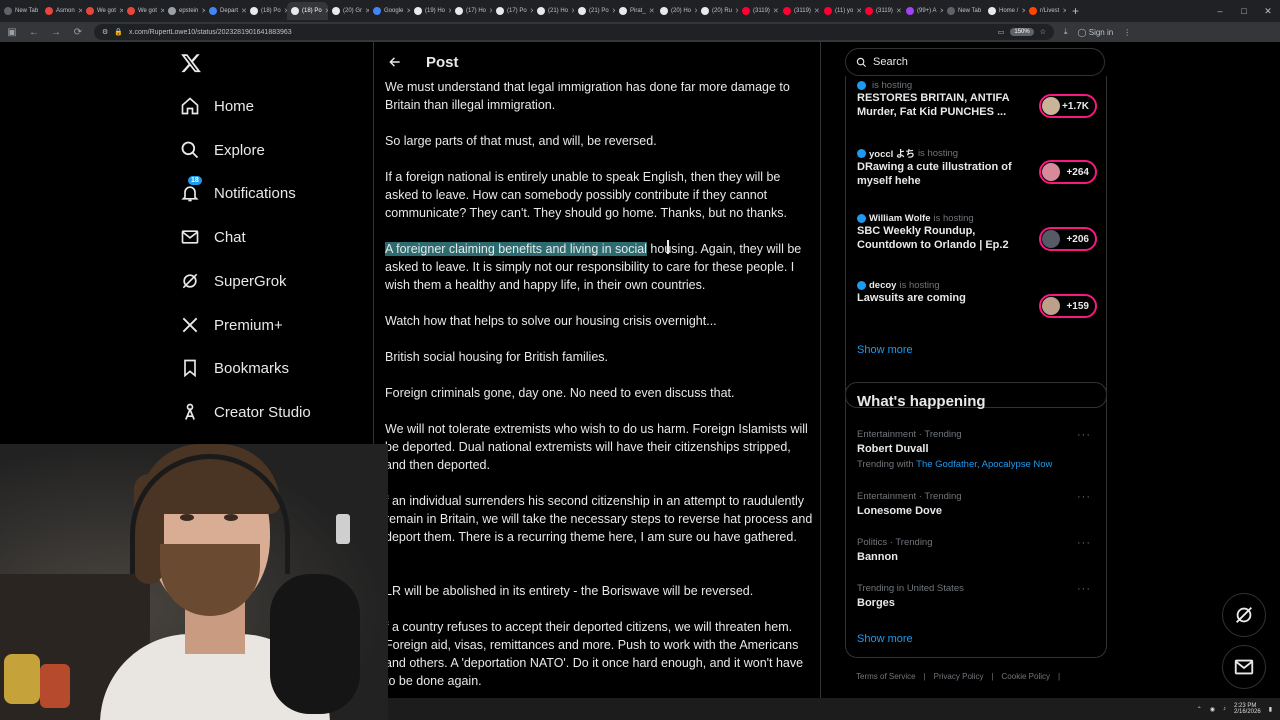  Describe the element at coordinates (1068, 239) in the screenshot. I see `live-listeners-pill: +206` at that location.